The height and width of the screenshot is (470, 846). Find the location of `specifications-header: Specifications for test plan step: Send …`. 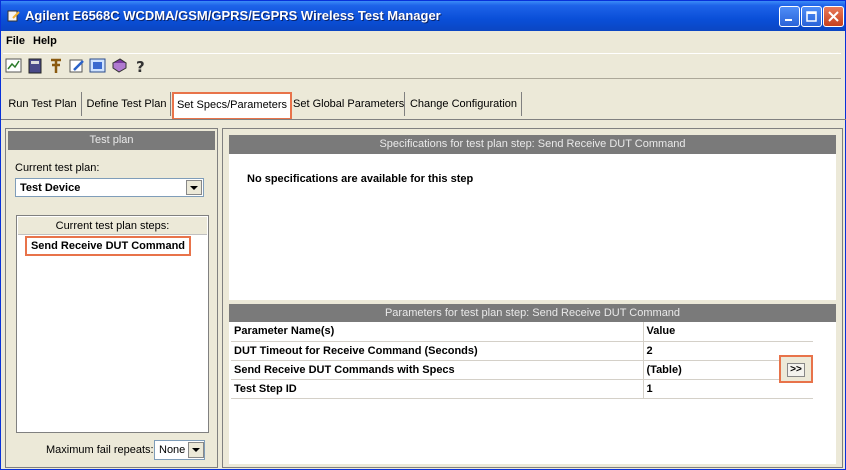

specifications-header: Specifications for test plan step: Send … is located at coordinates (532, 144).